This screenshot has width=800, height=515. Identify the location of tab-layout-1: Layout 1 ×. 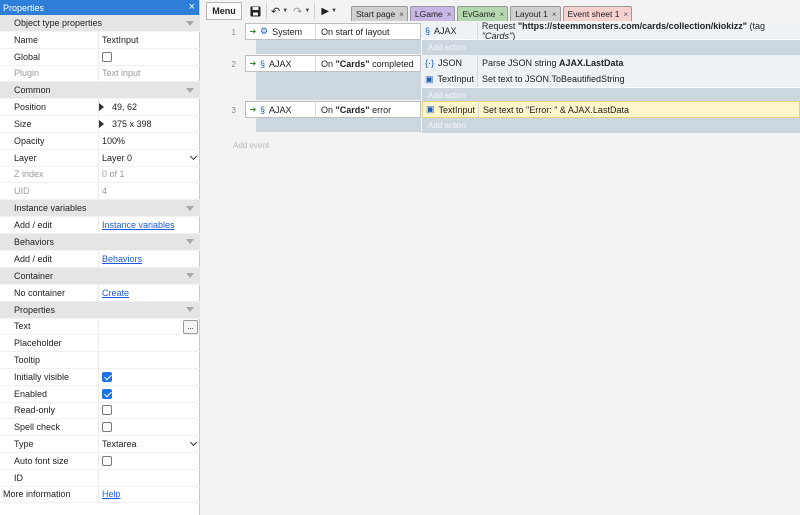
(535, 13).